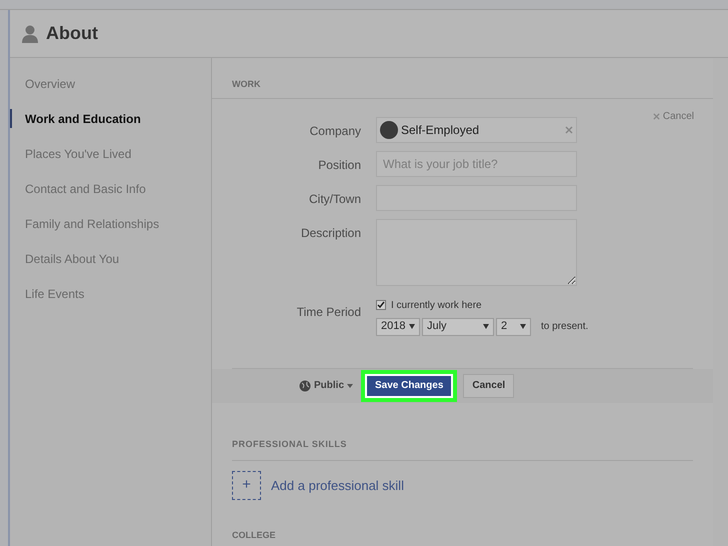 The width and height of the screenshot is (728, 546). Describe the element at coordinates (436, 305) in the screenshot. I see `checkbox-label: I currently work here` at that location.